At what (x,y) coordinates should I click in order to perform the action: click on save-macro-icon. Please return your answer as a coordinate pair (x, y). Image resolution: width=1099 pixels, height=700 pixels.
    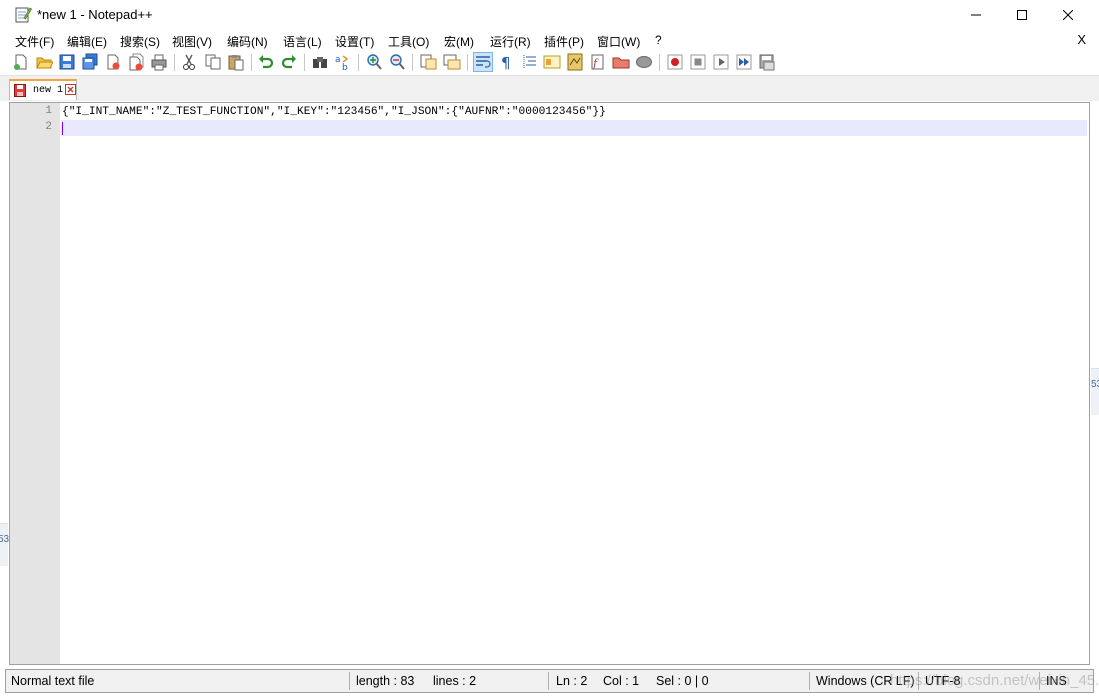
    Looking at the image, I should click on (767, 62).